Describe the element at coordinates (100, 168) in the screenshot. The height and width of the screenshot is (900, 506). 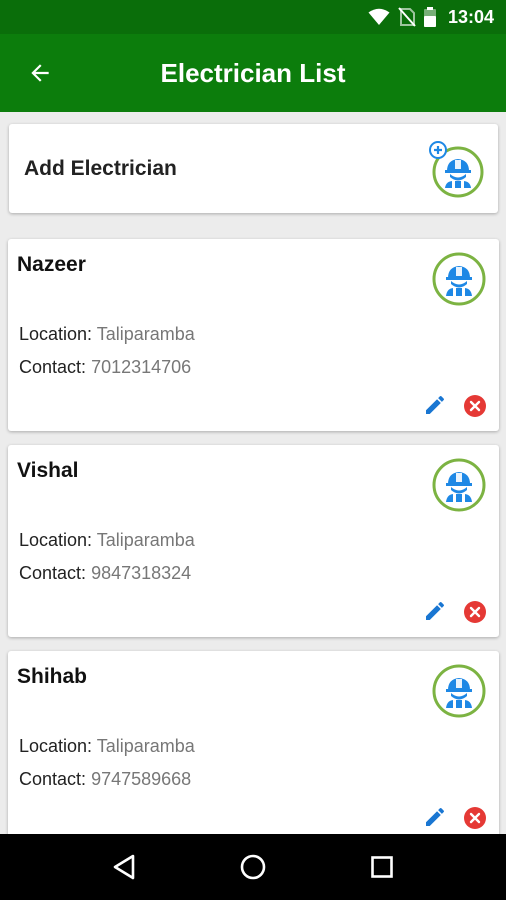
I see `add-electrician-label: Add Electrician` at that location.